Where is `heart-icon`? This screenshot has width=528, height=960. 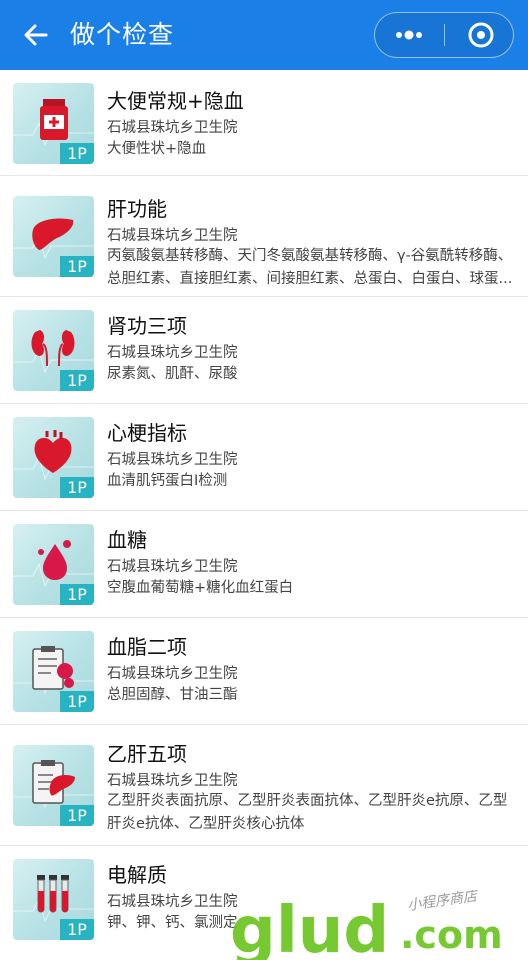
heart-icon is located at coordinates (53, 451).